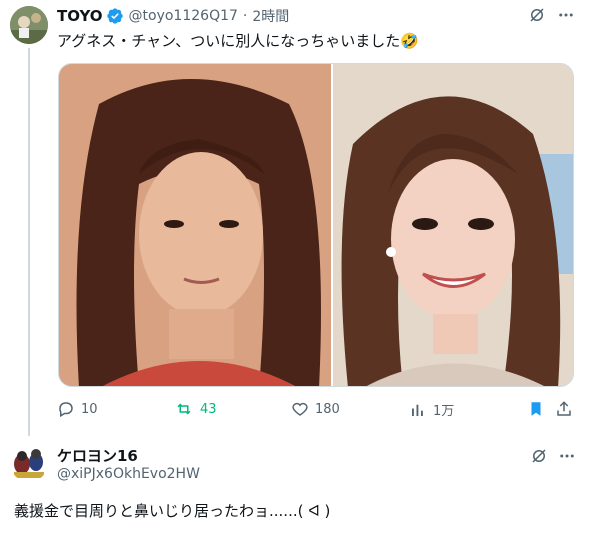 This screenshot has height=536, width=590. Describe the element at coordinates (536, 409) in the screenshot. I see `bookmark-icon` at that location.